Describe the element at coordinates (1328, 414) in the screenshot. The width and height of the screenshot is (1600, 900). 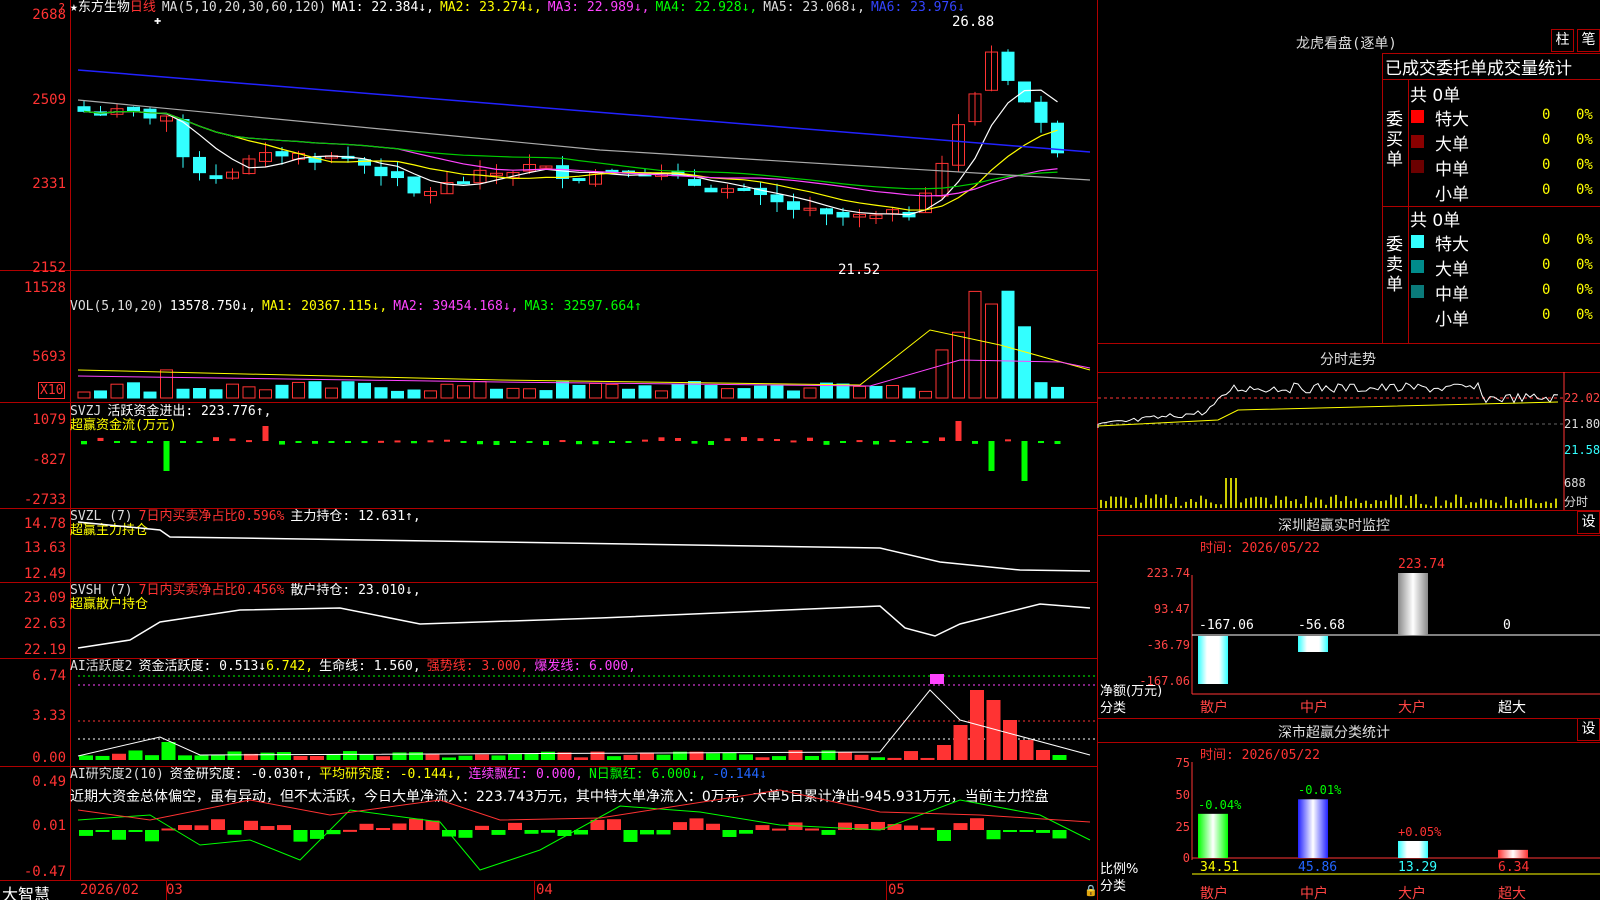
I see `fenshi-avg-line` at that location.